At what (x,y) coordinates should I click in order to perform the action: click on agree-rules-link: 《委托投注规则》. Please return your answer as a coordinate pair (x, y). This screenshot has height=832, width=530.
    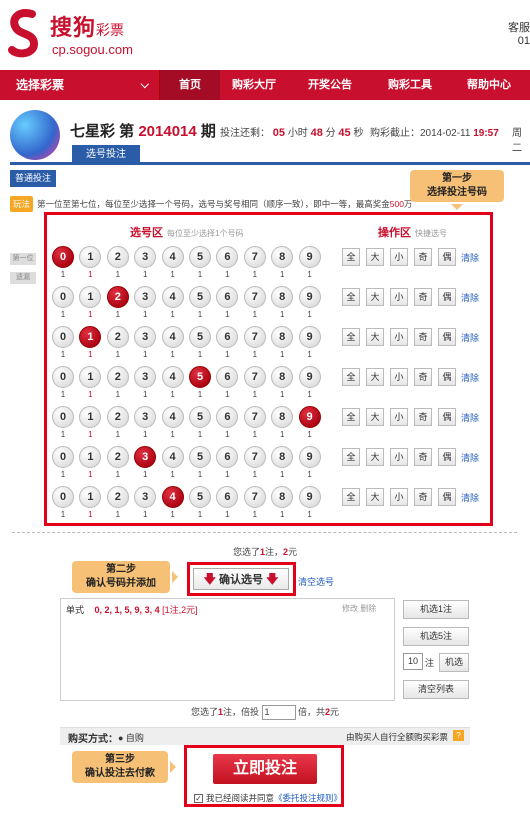
    Looking at the image, I should click on (308, 798).